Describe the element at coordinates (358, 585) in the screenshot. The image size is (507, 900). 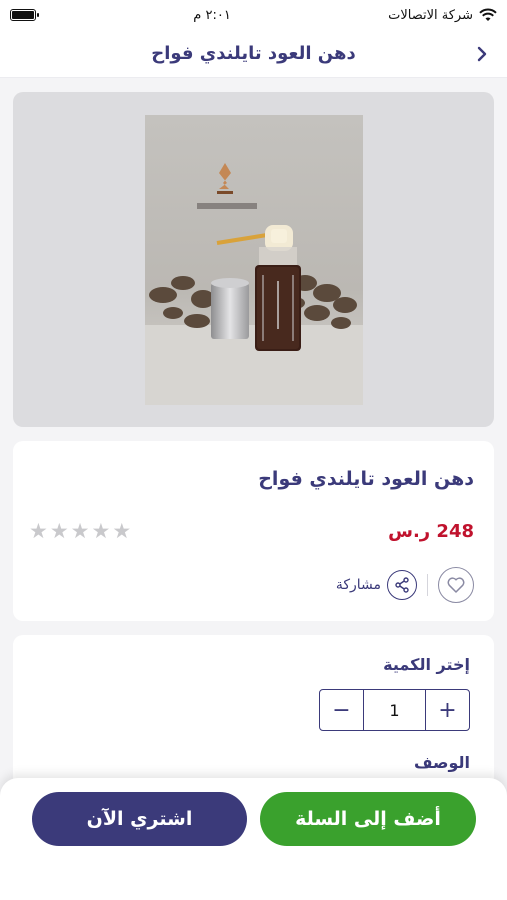
I see `share-label: مشاركة` at that location.